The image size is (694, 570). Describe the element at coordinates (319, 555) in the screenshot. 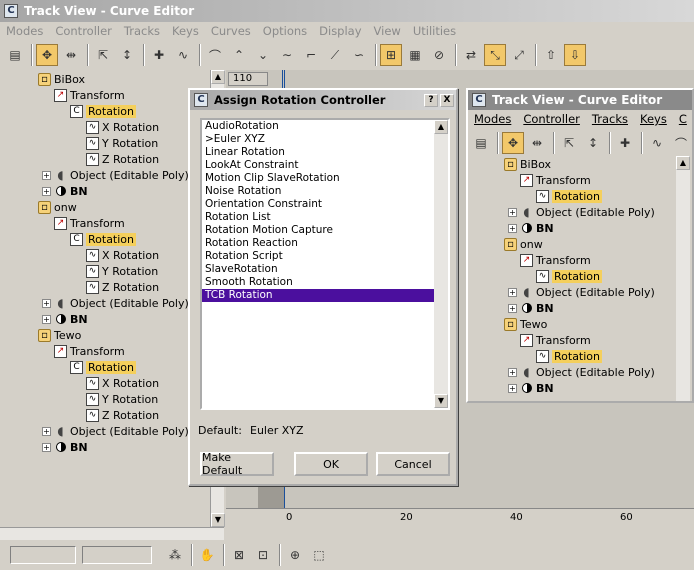

I see `zoom-region-icon: ⬚` at that location.